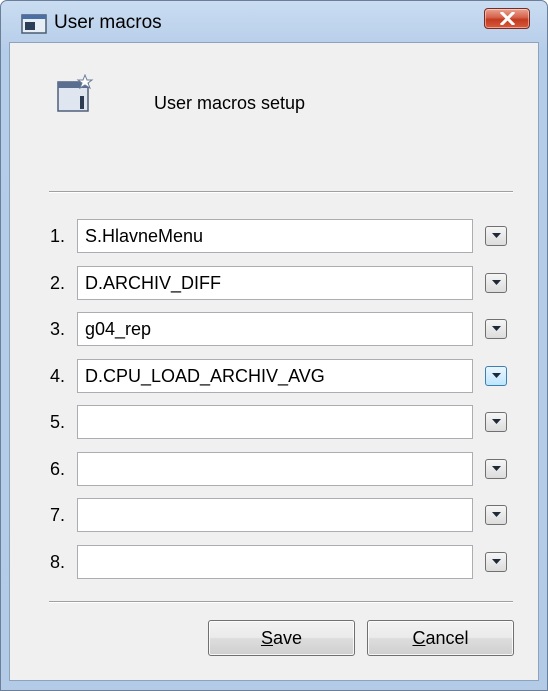 This screenshot has height=691, width=548. What do you see at coordinates (58, 515) in the screenshot?
I see `macro-row-number: 7.` at bounding box center [58, 515].